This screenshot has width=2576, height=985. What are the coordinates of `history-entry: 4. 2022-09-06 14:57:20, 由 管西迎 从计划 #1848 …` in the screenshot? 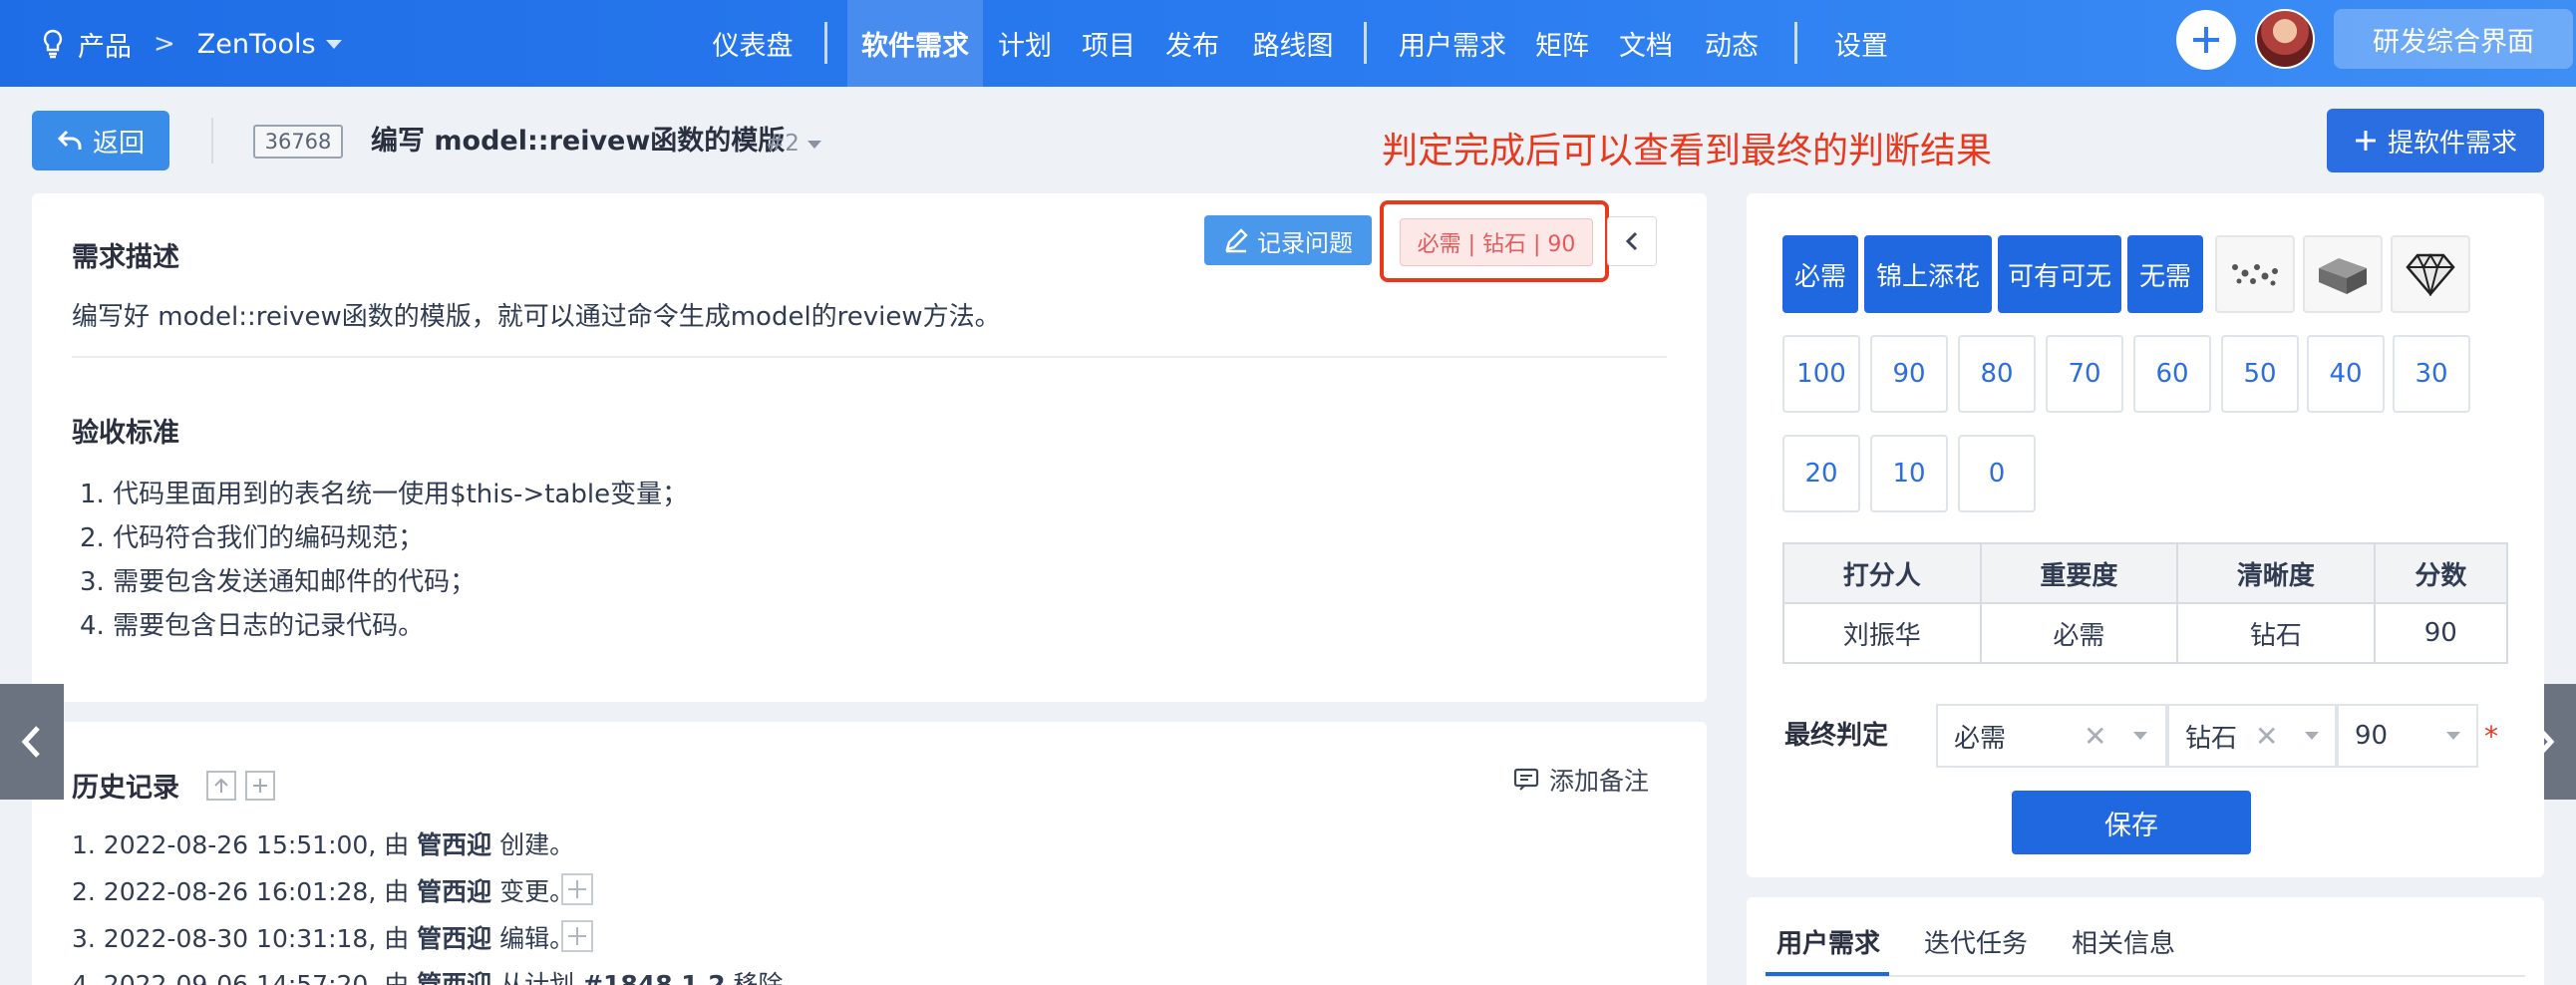 It's located at (440, 975).